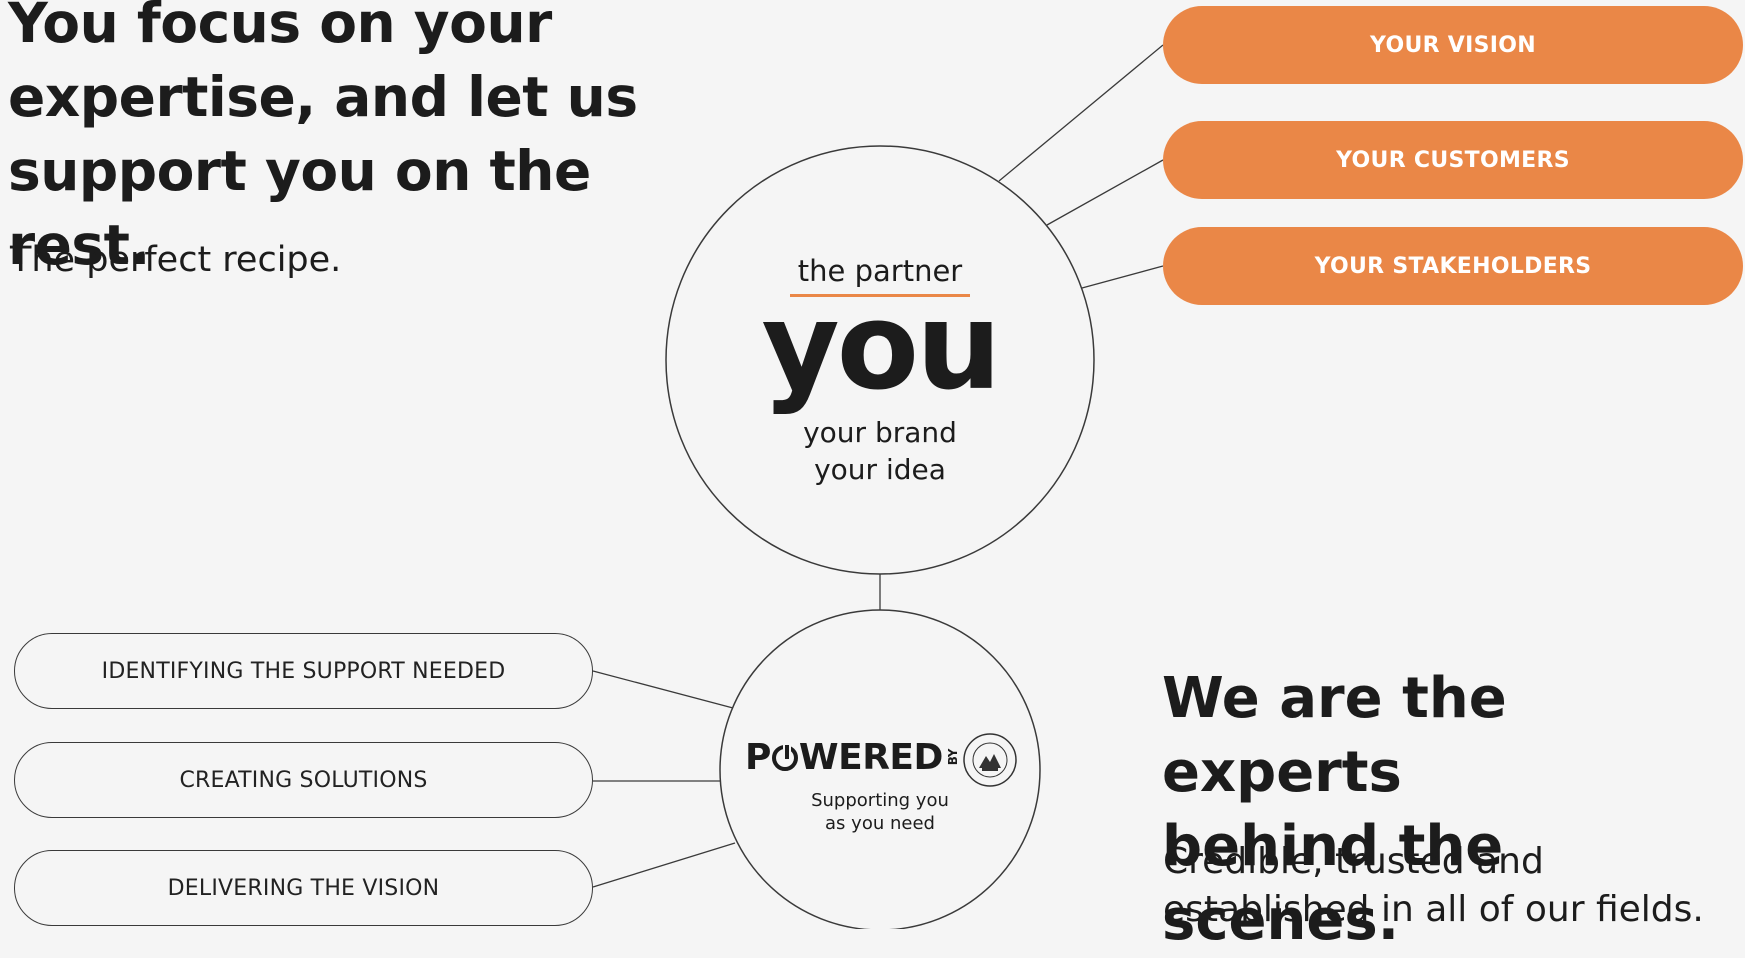 The width and height of the screenshot is (1745, 958). What do you see at coordinates (303, 780) in the screenshot?
I see `creating-solutions-pill: CREATING SOLUTIONS` at bounding box center [303, 780].